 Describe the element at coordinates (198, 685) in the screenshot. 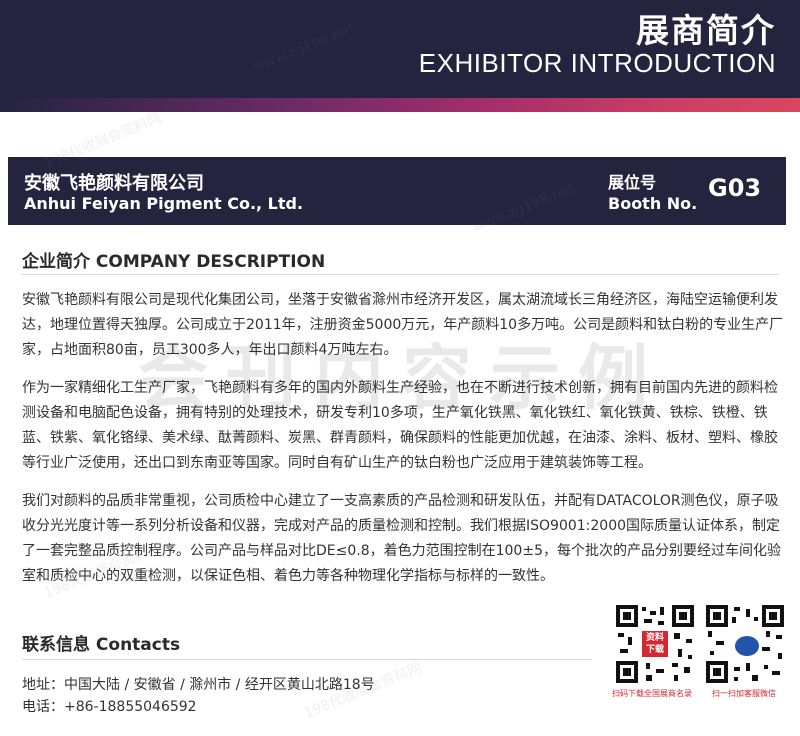

I see `contact-address: 地址：中国大陆 / 安徽省 / 滁州市 / 经开区黄山北路18号` at that location.